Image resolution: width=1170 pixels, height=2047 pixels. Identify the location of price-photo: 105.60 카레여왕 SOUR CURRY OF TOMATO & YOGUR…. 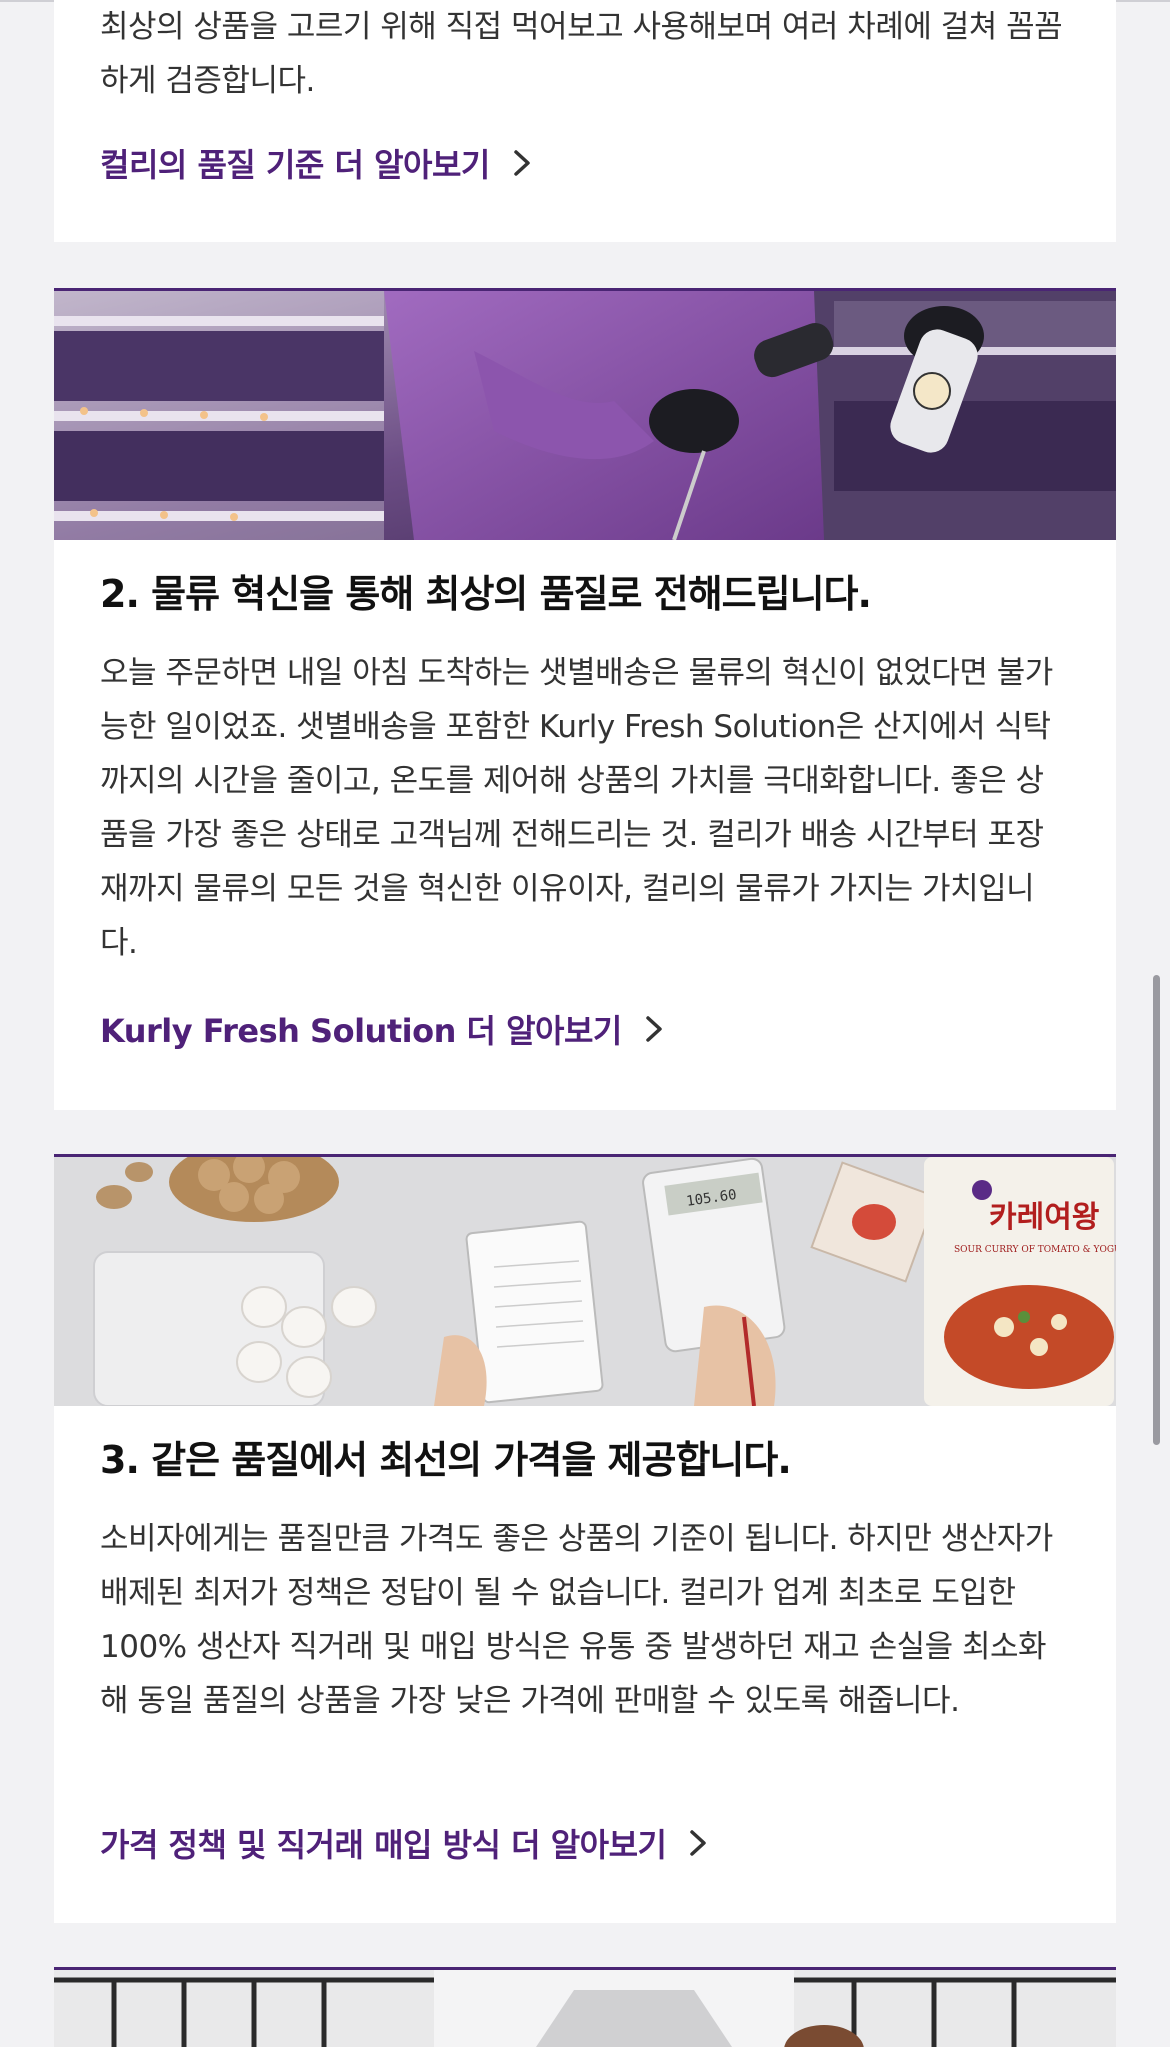
(585, 1281).